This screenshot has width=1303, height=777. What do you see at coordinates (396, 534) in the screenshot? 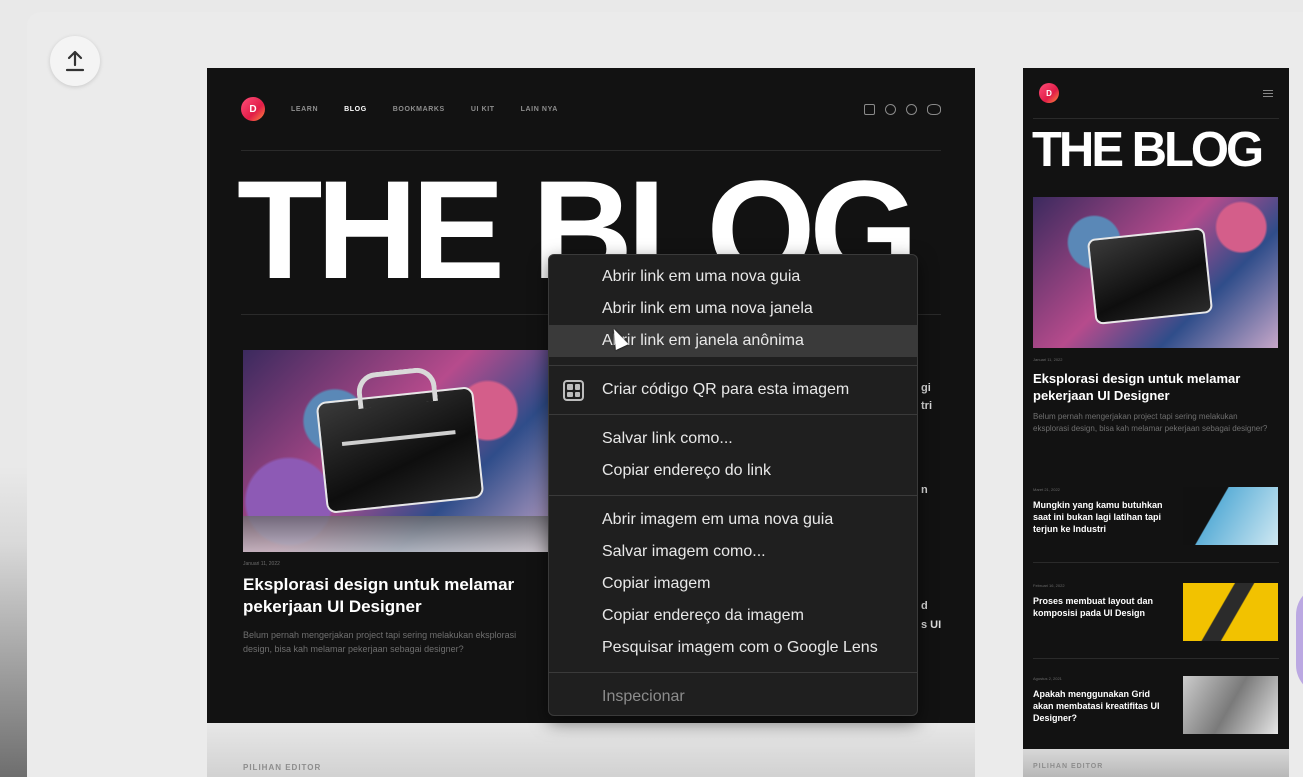
I see `image-floor` at bounding box center [396, 534].